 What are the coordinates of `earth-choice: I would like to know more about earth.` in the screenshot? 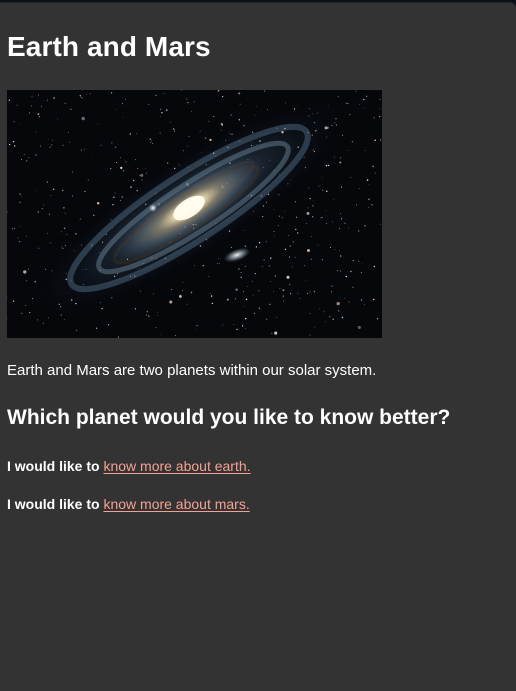 It's located at (129, 466).